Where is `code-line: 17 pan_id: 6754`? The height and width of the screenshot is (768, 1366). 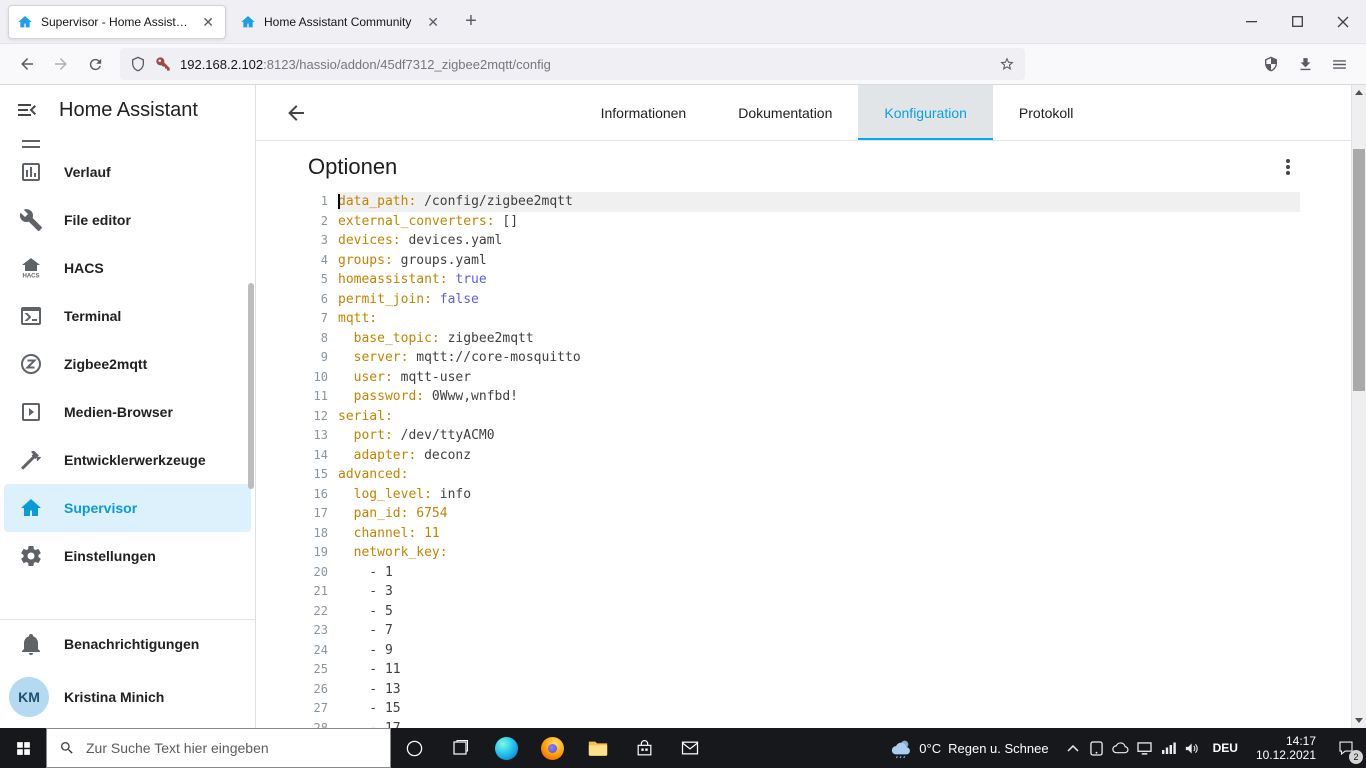 code-line: 17 pan_id: 6754 is located at coordinates (804, 514).